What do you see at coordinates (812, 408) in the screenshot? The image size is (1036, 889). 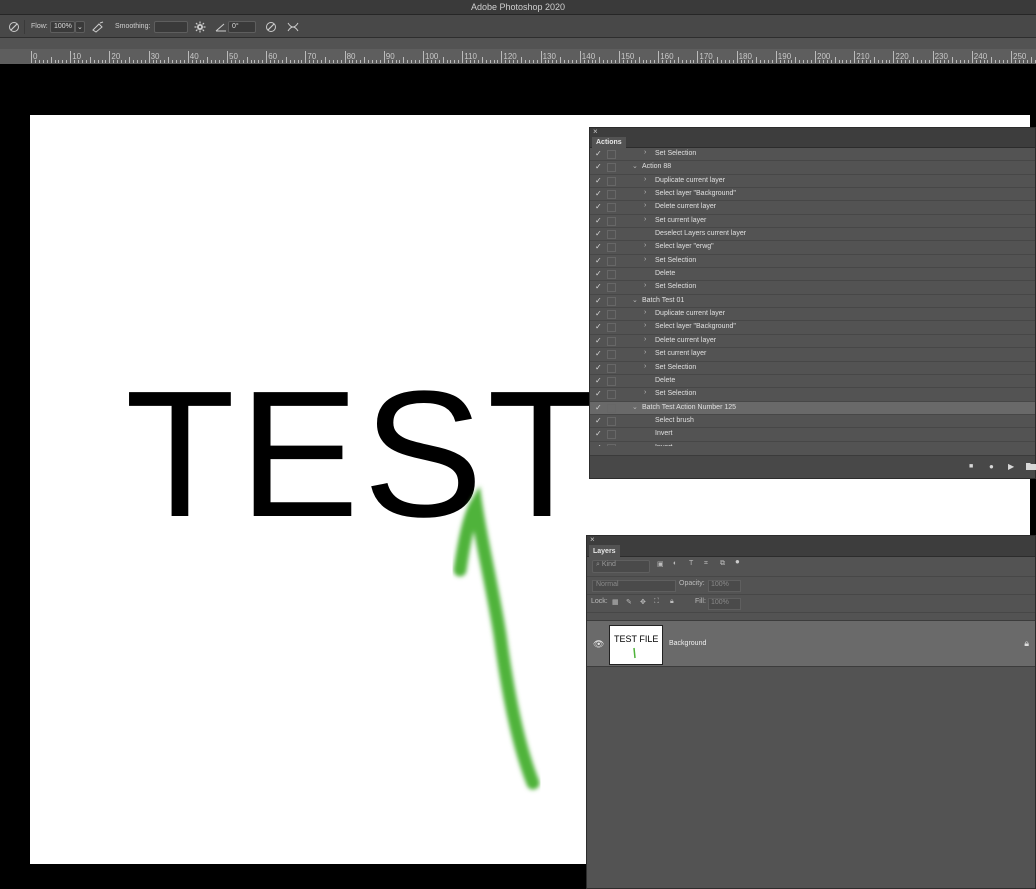 I see `action-row: ✓ ⌄ Batch Test Action Number 125` at bounding box center [812, 408].